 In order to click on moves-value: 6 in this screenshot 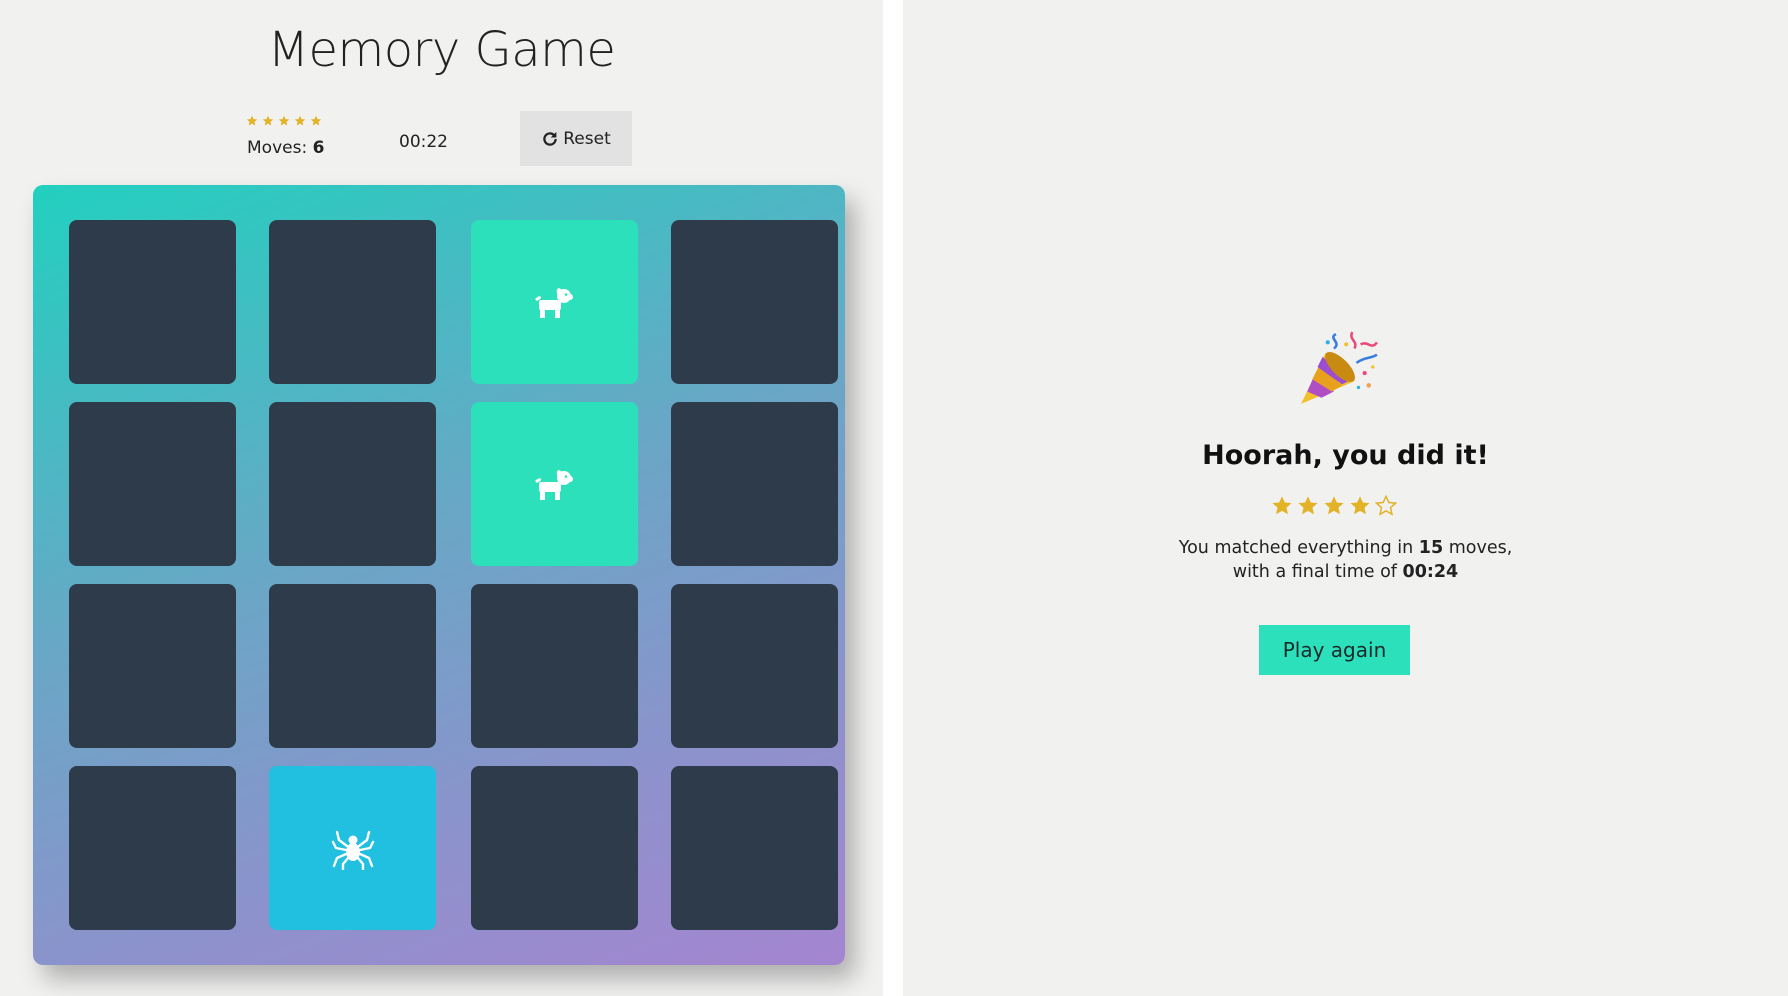, I will do `click(318, 148)`.